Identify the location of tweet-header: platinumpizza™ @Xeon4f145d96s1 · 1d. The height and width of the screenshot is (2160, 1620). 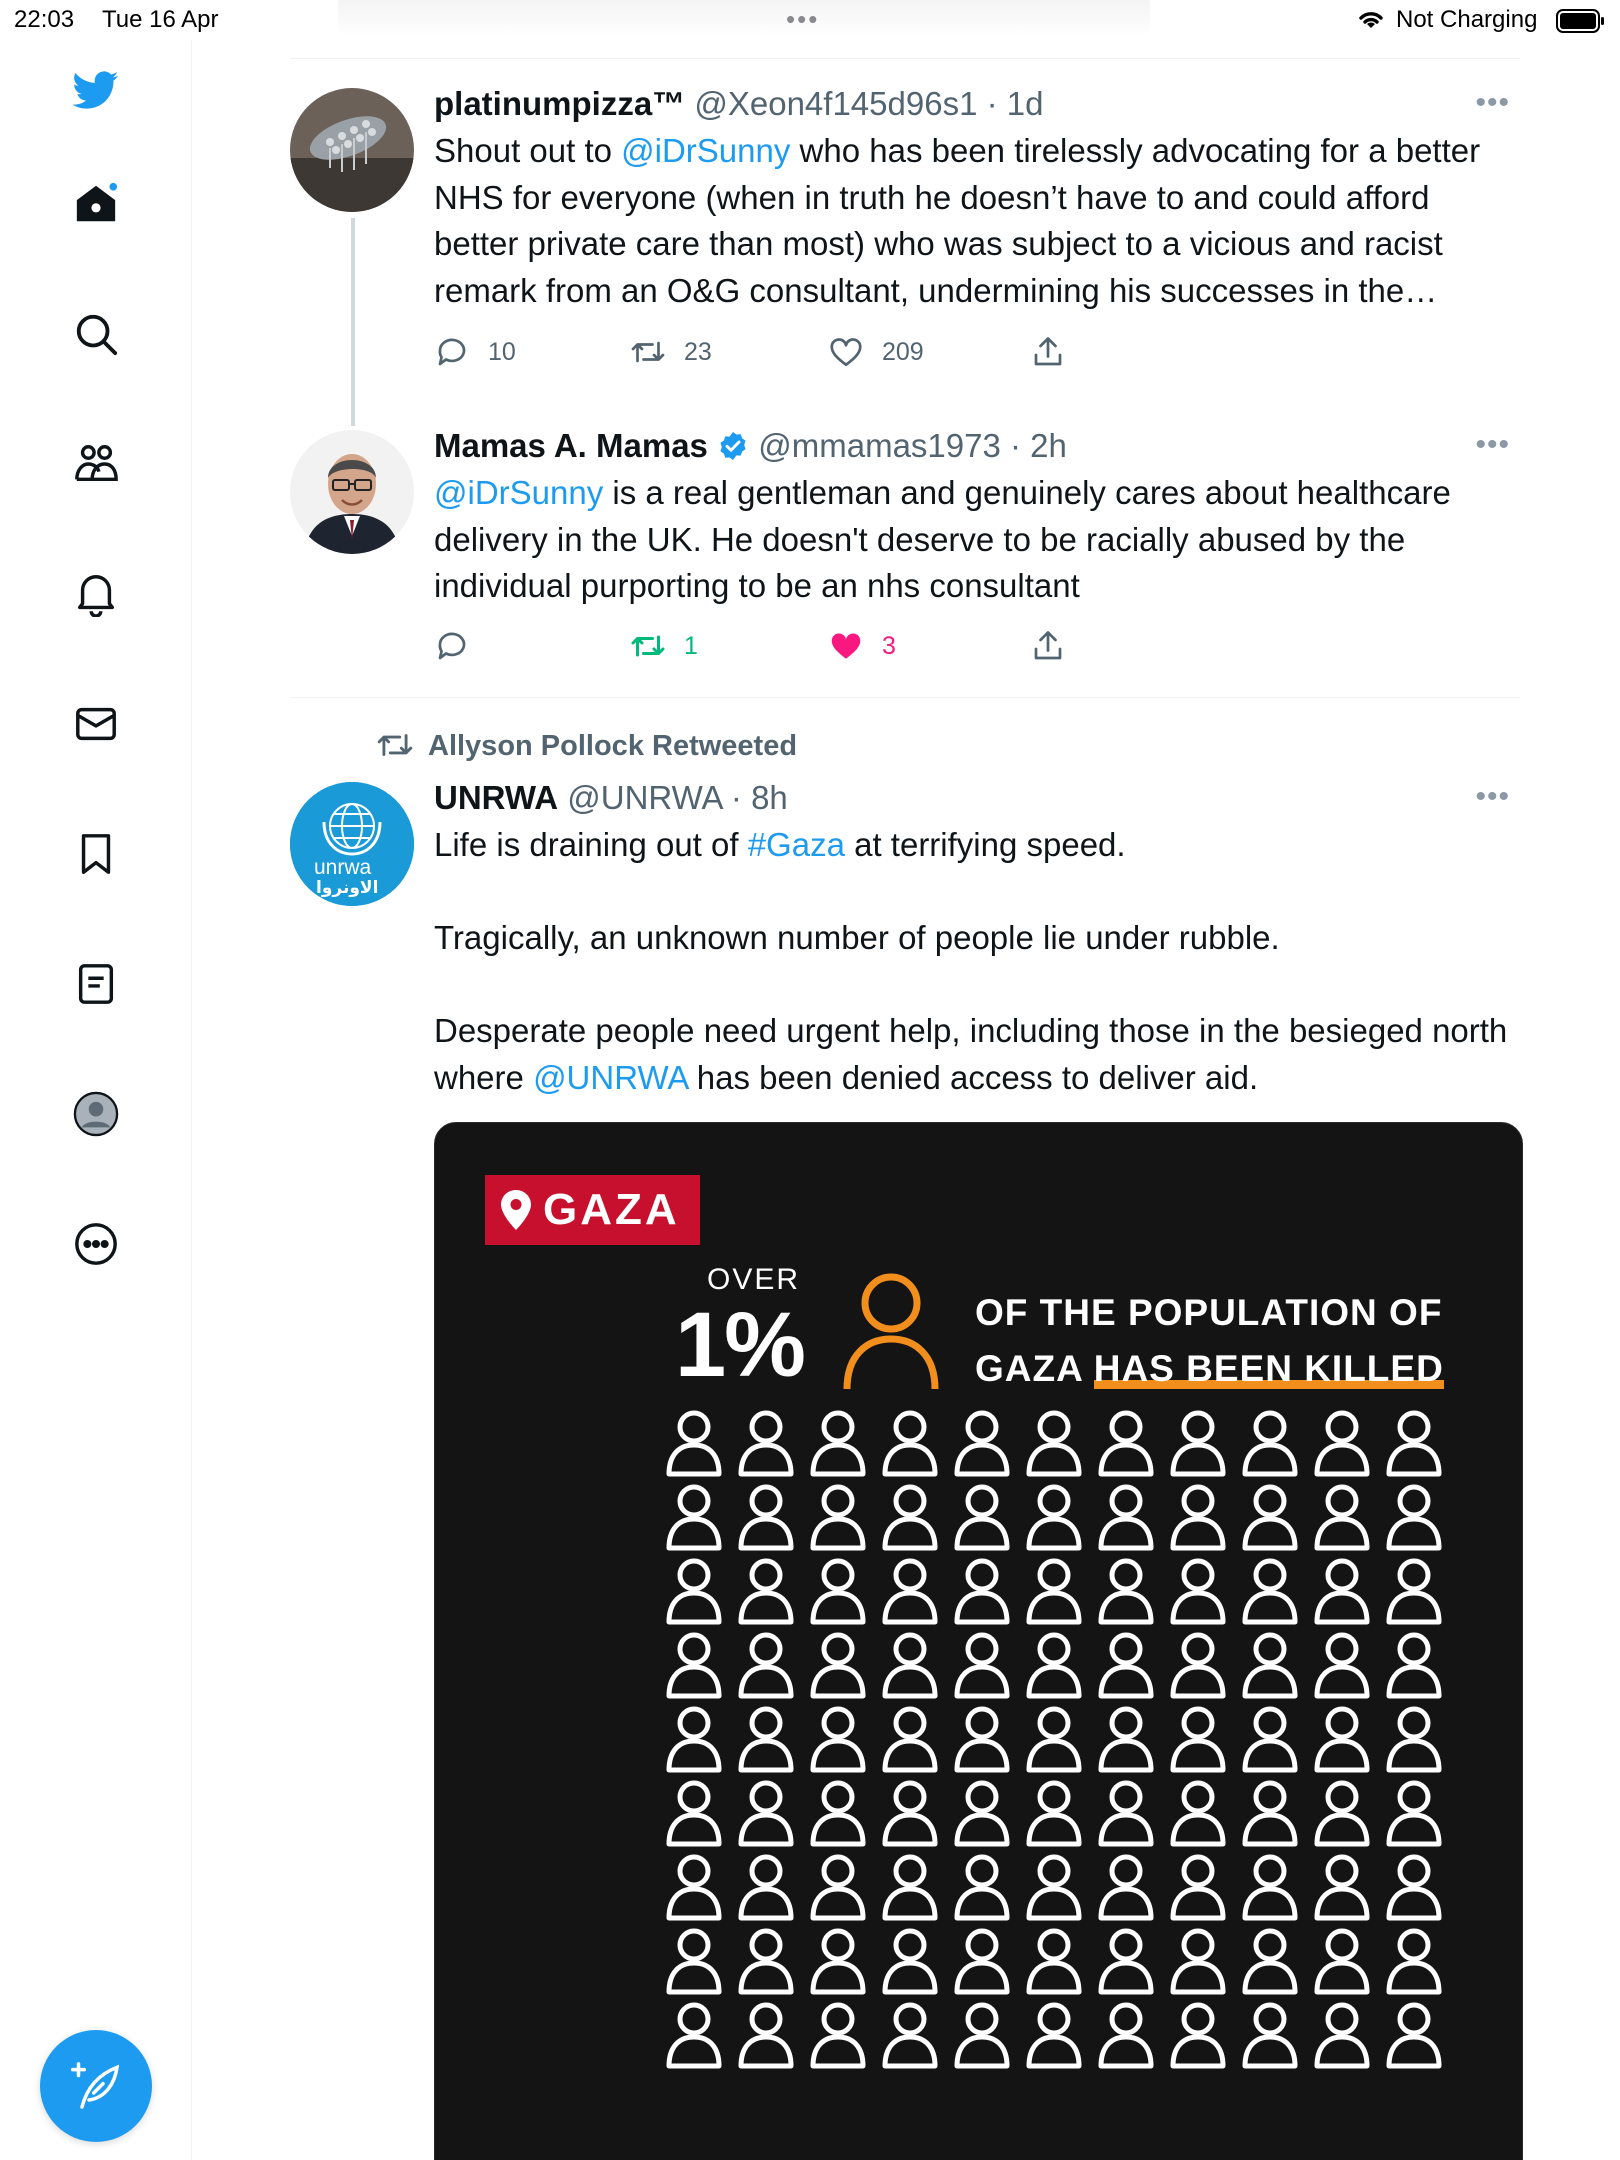
(972, 104).